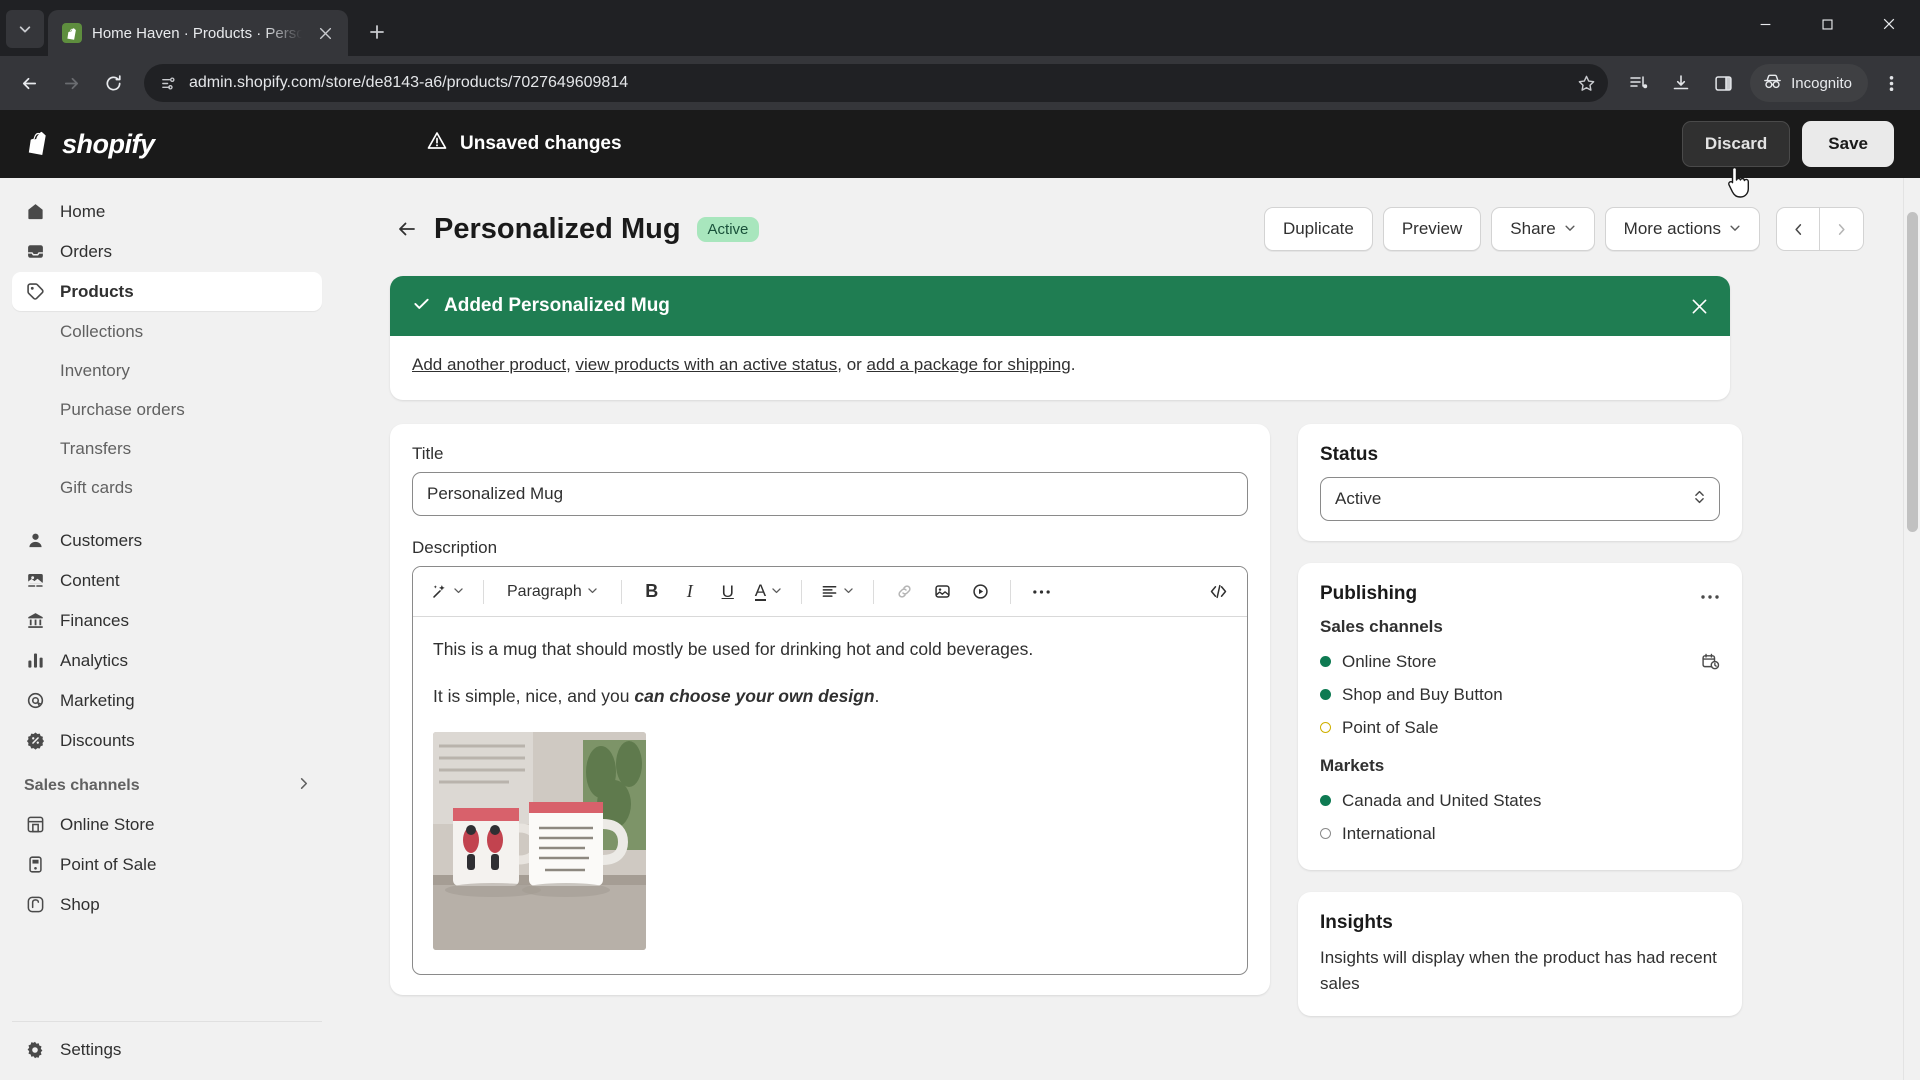  Describe the element at coordinates (167, 660) in the screenshot. I see `sidebar-item-analytics: Analytics` at that location.